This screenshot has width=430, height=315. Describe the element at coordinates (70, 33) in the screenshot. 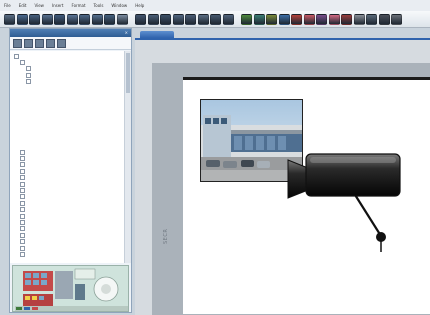

I see `panel-title-bar: ×` at that location.